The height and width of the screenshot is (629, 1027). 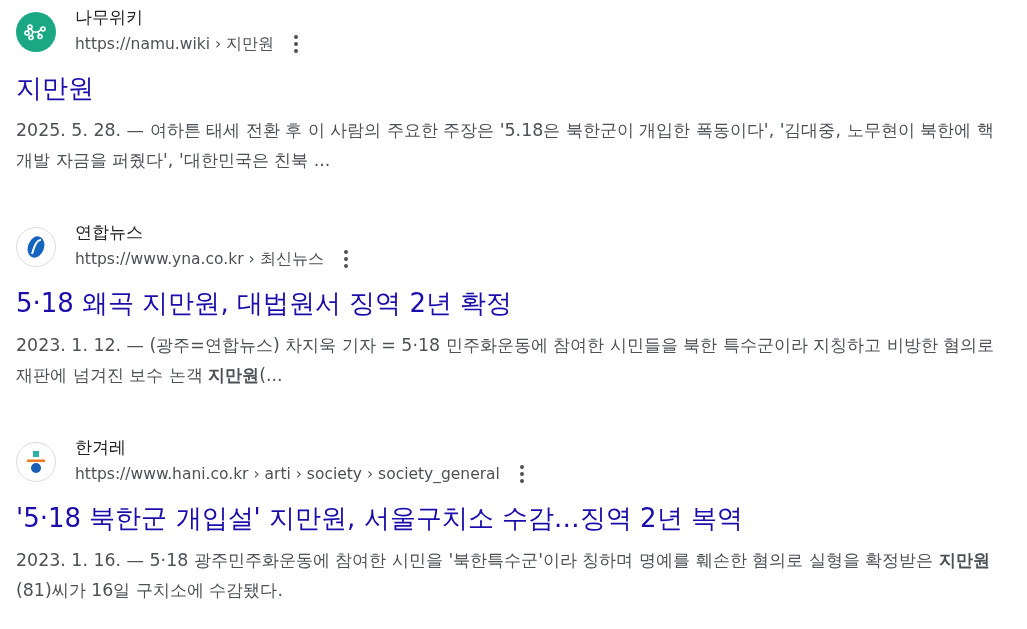 What do you see at coordinates (287, 474) in the screenshot?
I see `site-url: https://www.hani.co.kr › arti › society › society_general` at bounding box center [287, 474].